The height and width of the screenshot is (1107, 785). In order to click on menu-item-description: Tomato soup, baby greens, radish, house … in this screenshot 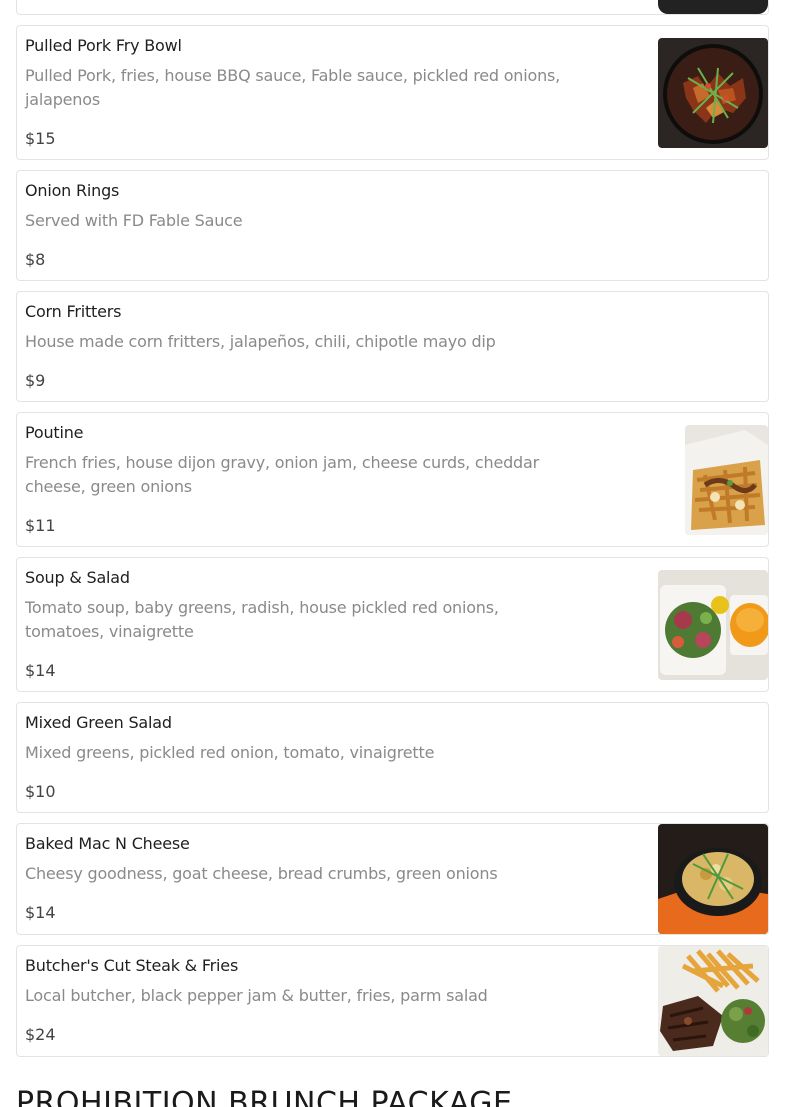, I will do `click(262, 619)`.